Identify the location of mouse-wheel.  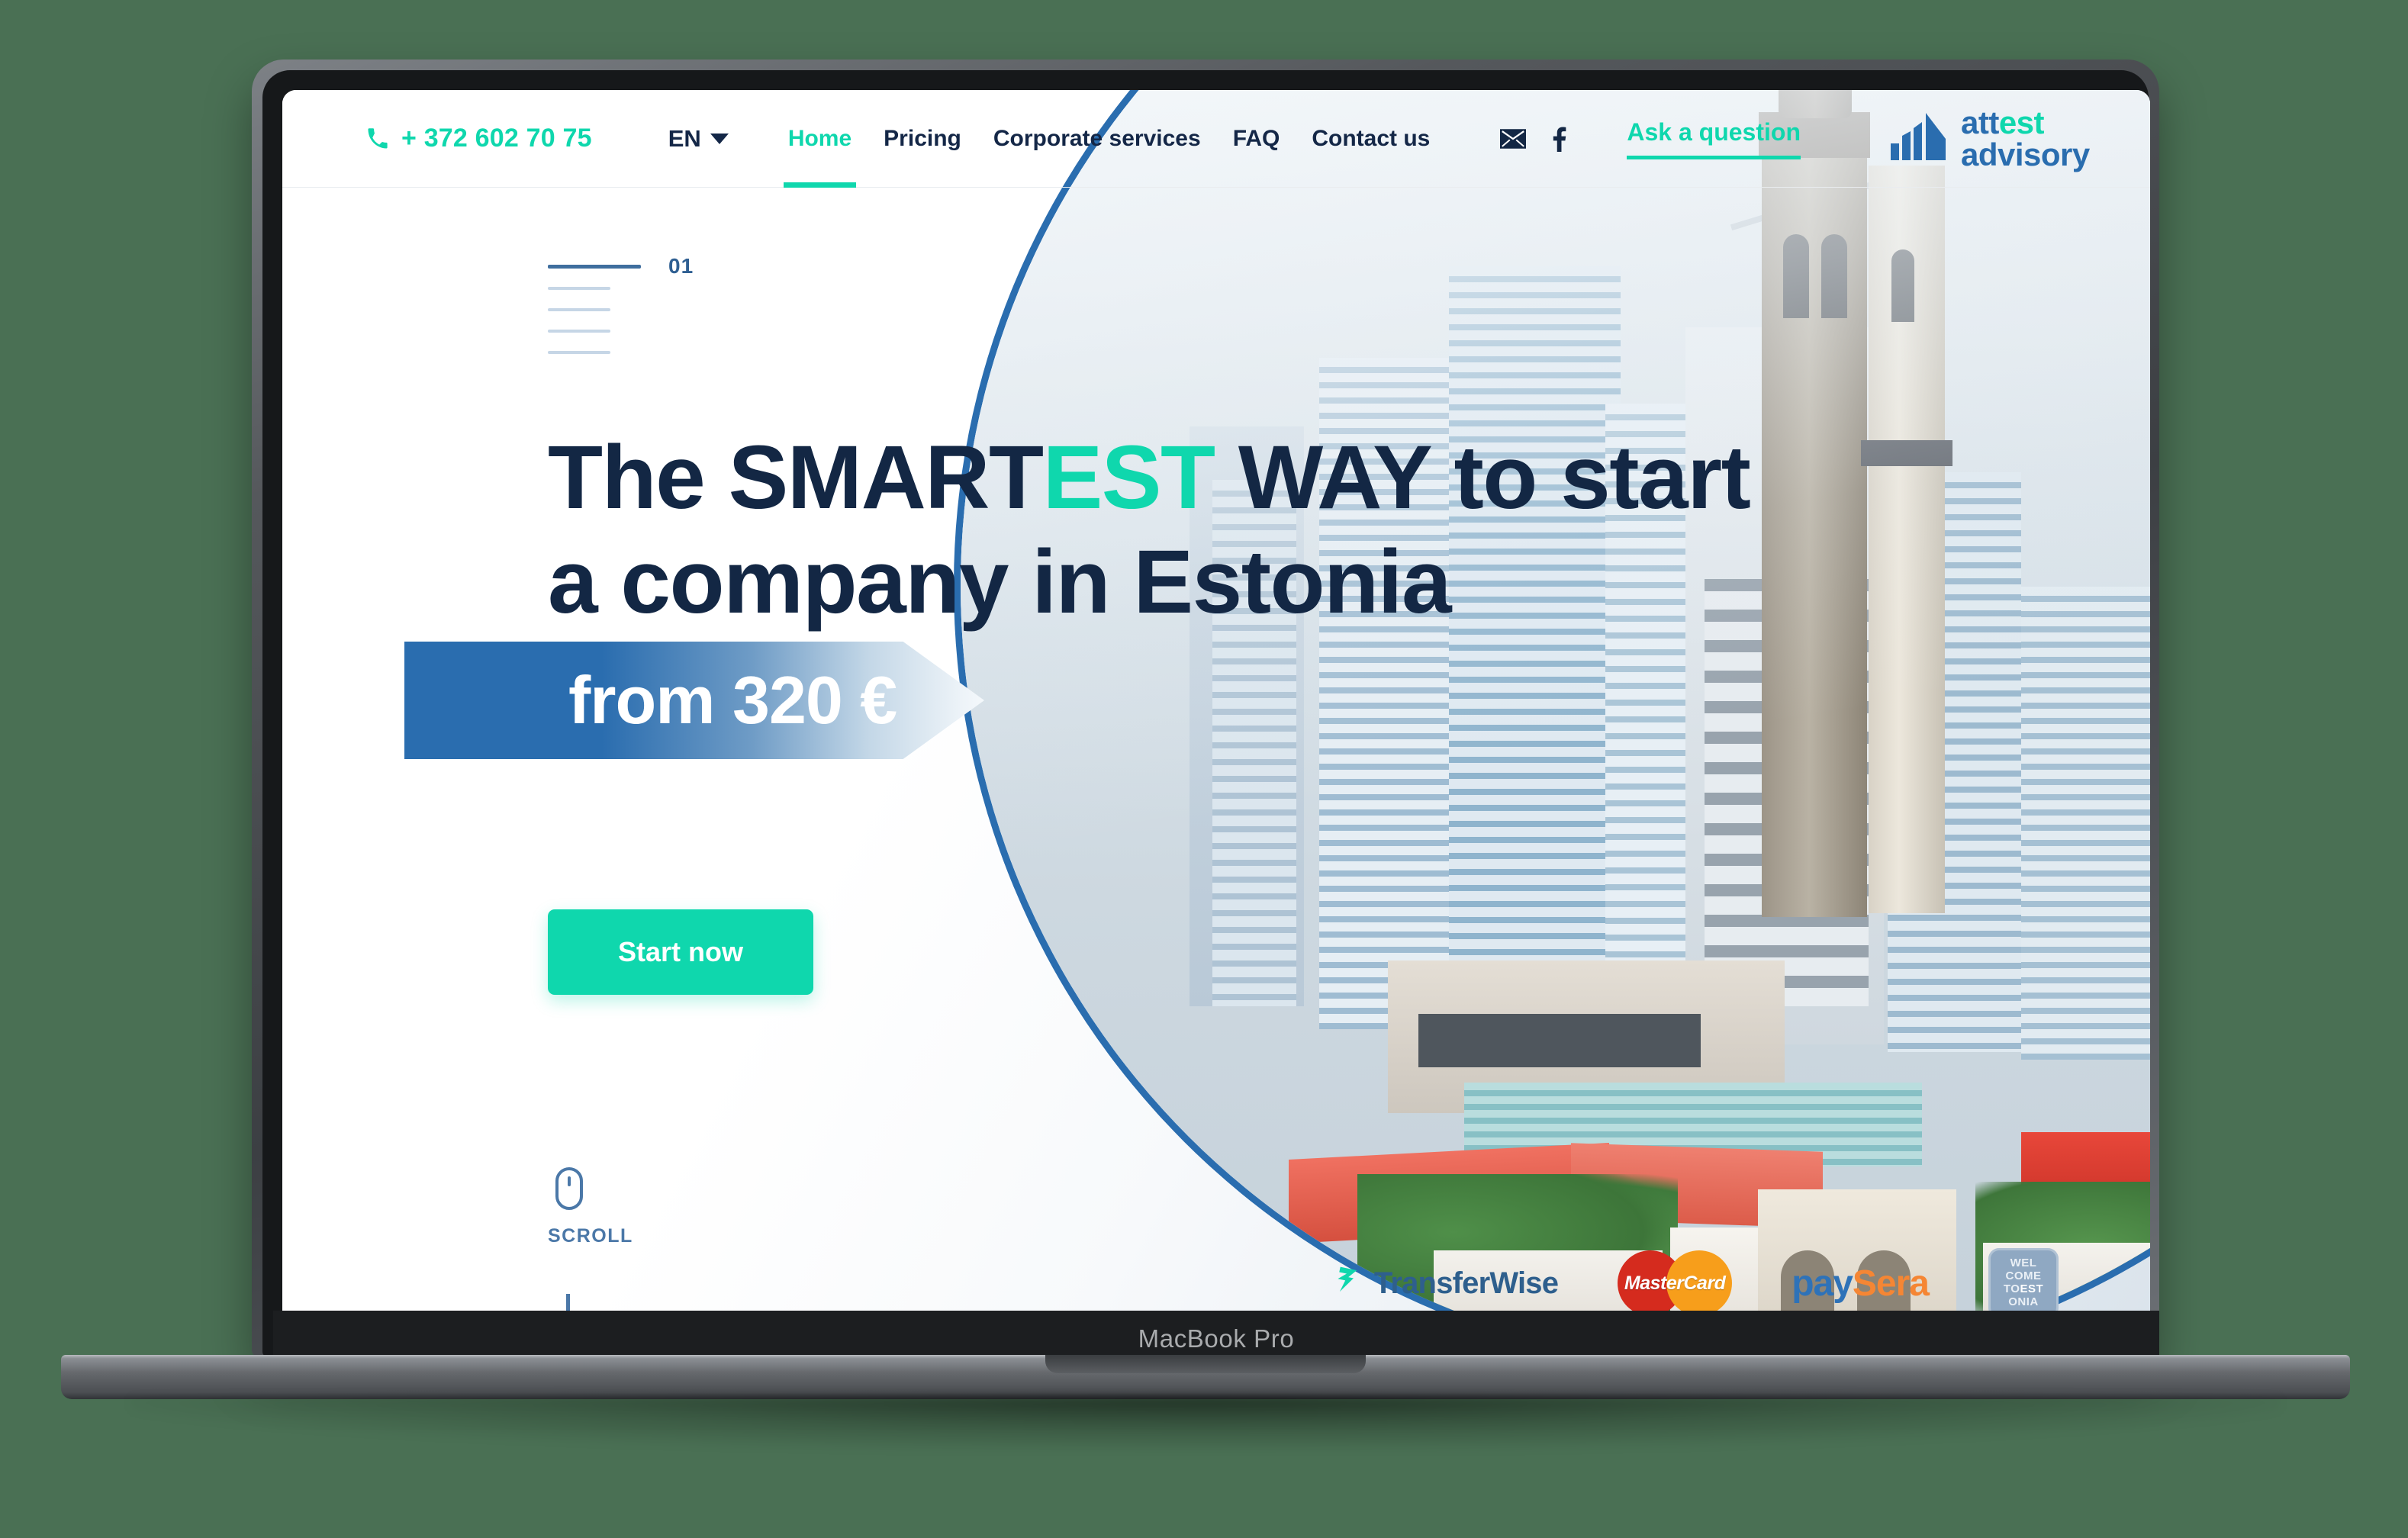
(569, 1181).